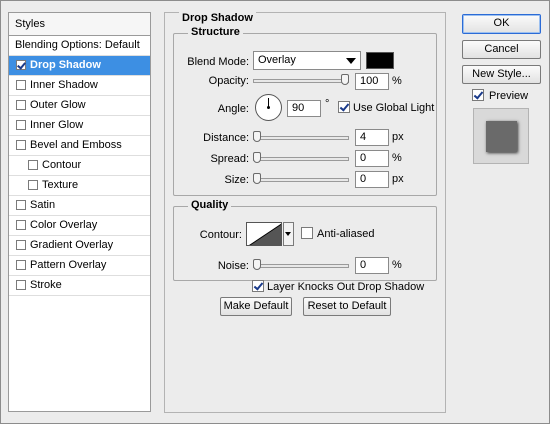 This screenshot has height=424, width=550. I want to click on distance-label: Distance:, so click(226, 138).